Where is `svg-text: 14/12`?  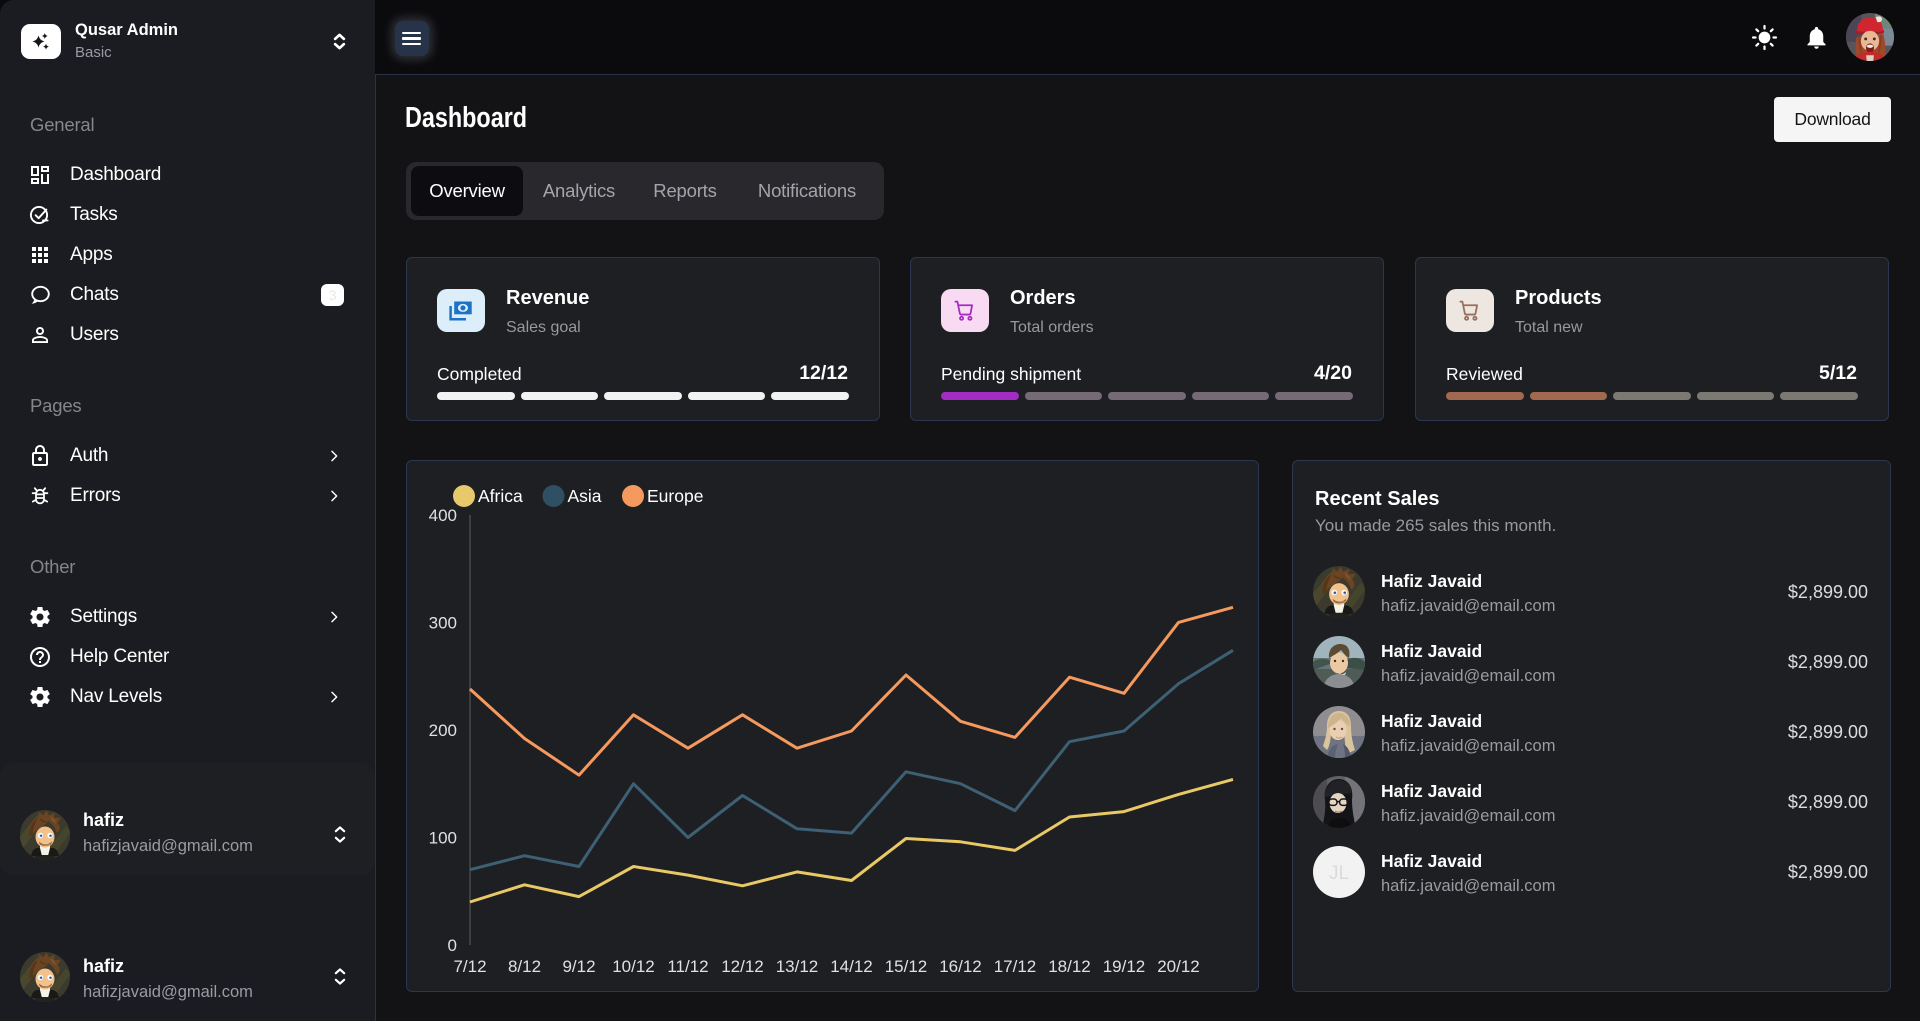
svg-text: 14/12 is located at coordinates (851, 966).